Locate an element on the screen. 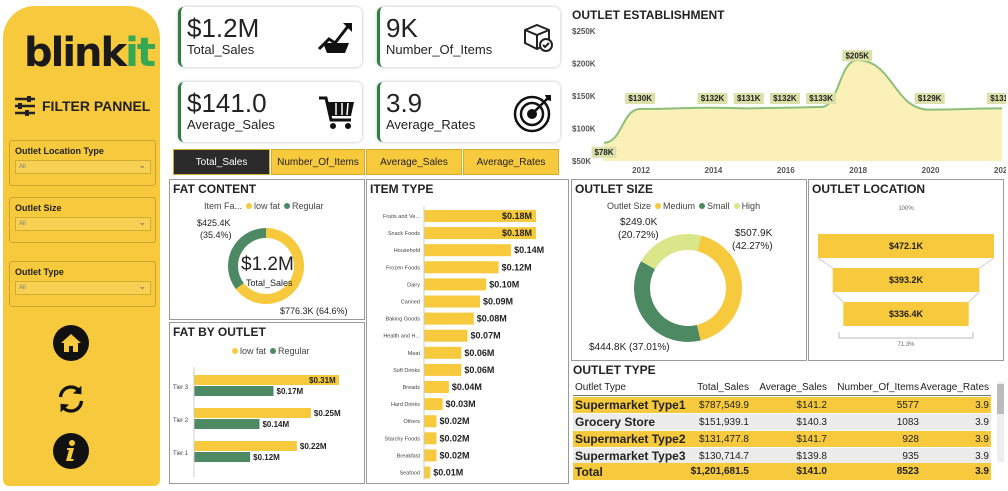 This screenshot has width=1008, height=491. tab-average-sales: Average_Sales is located at coordinates (414, 162).